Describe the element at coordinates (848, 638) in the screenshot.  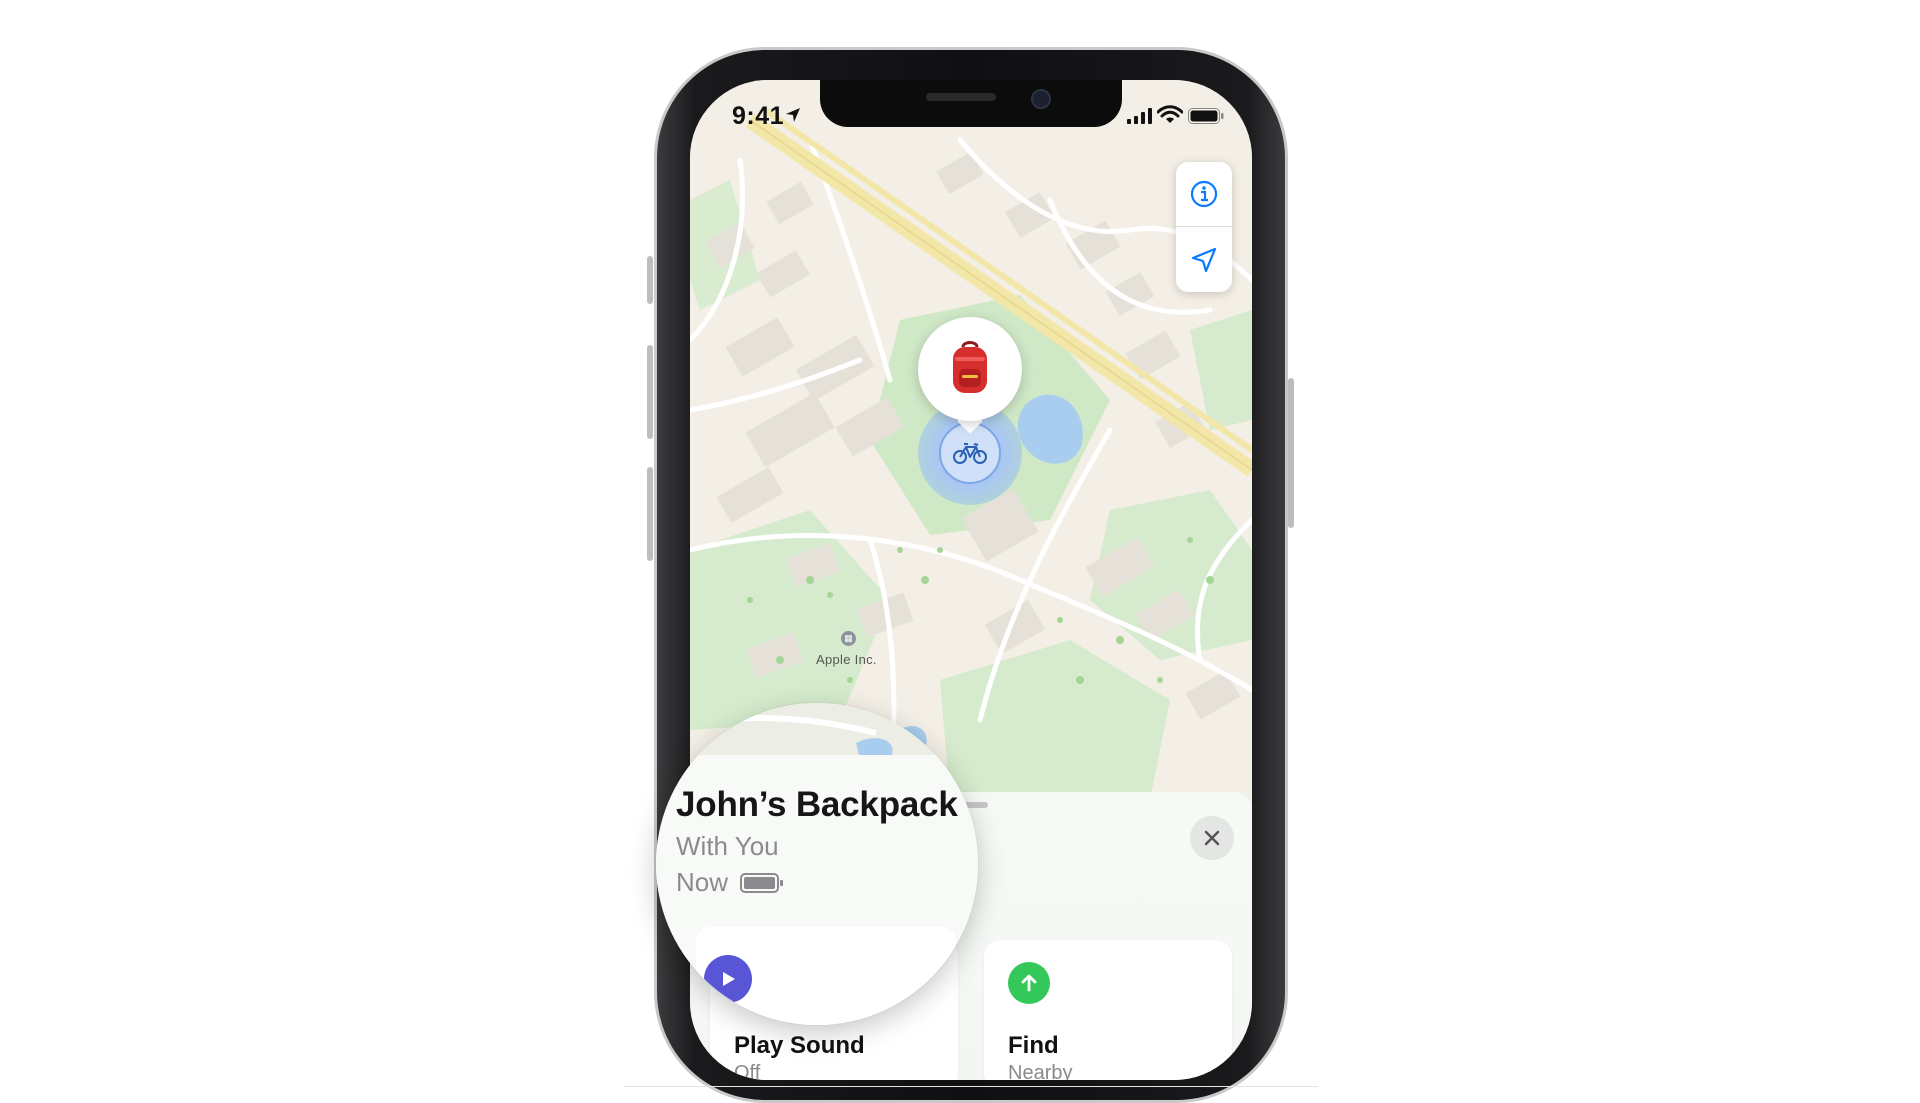
I see `poi-building-icon: ▦` at that location.